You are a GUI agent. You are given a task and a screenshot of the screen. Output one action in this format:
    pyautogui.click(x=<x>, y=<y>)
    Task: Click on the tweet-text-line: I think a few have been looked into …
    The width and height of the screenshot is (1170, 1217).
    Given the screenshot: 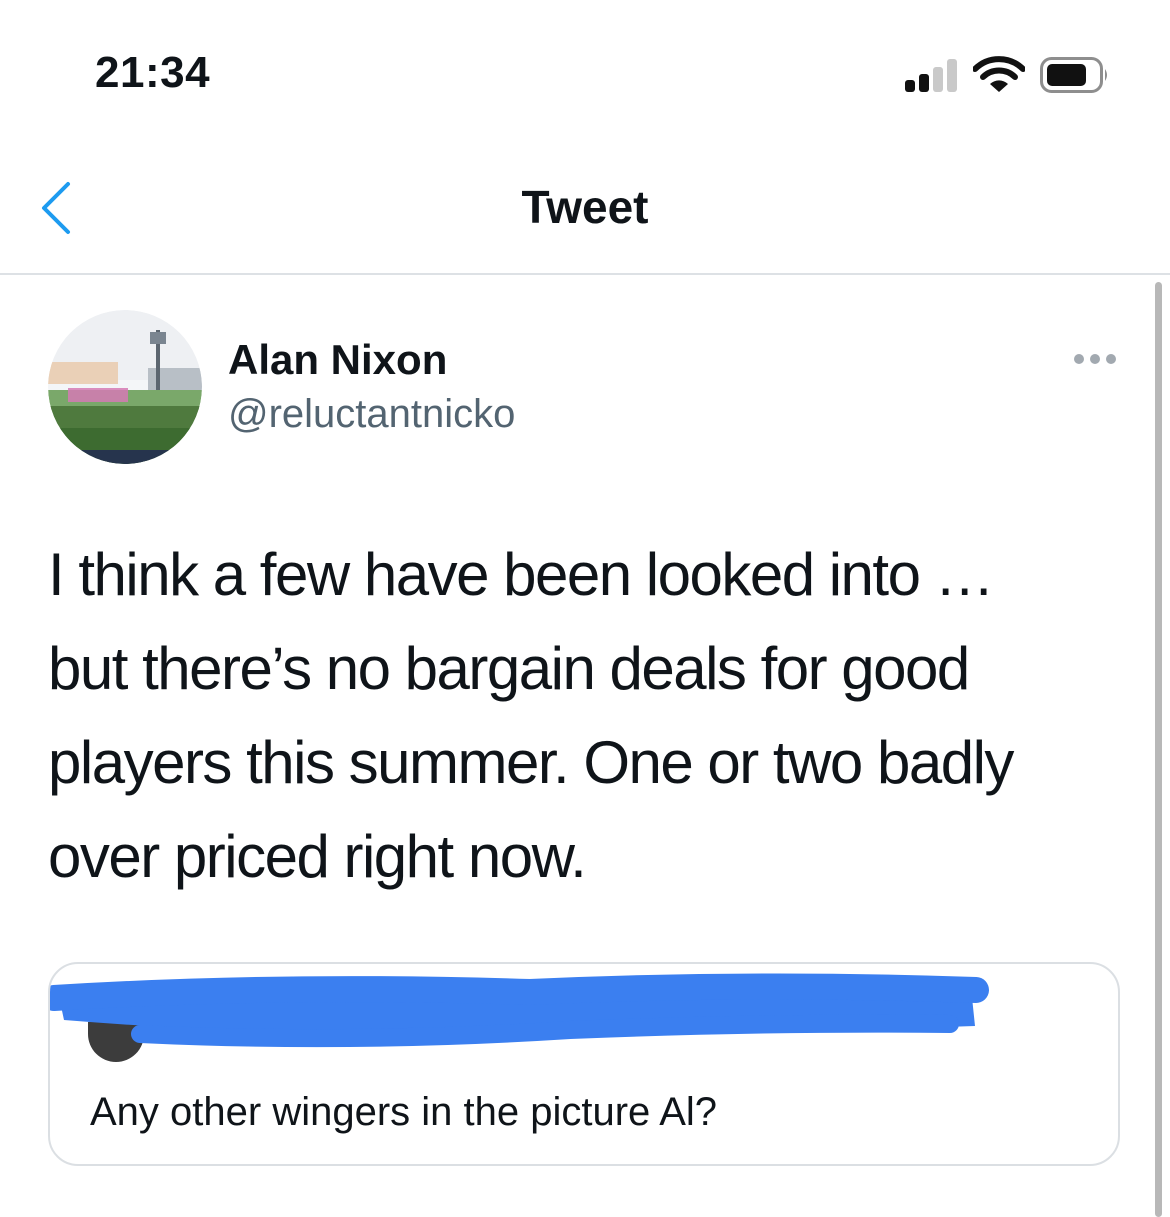 What is the action you would take?
    pyautogui.click(x=521, y=574)
    